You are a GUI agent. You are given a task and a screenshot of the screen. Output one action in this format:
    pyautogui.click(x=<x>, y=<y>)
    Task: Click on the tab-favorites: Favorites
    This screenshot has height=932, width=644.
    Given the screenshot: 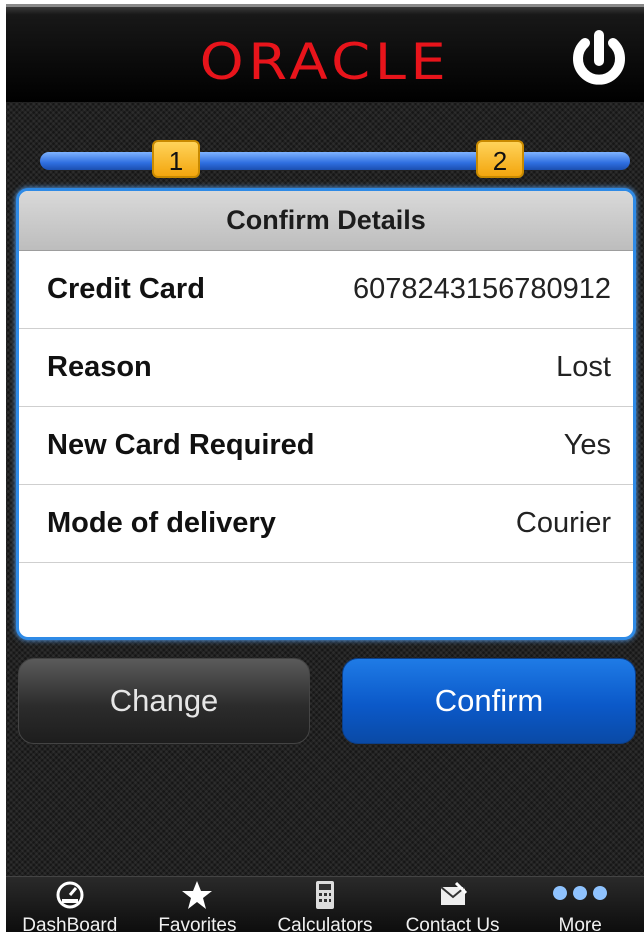 What is the action you would take?
    pyautogui.click(x=198, y=904)
    